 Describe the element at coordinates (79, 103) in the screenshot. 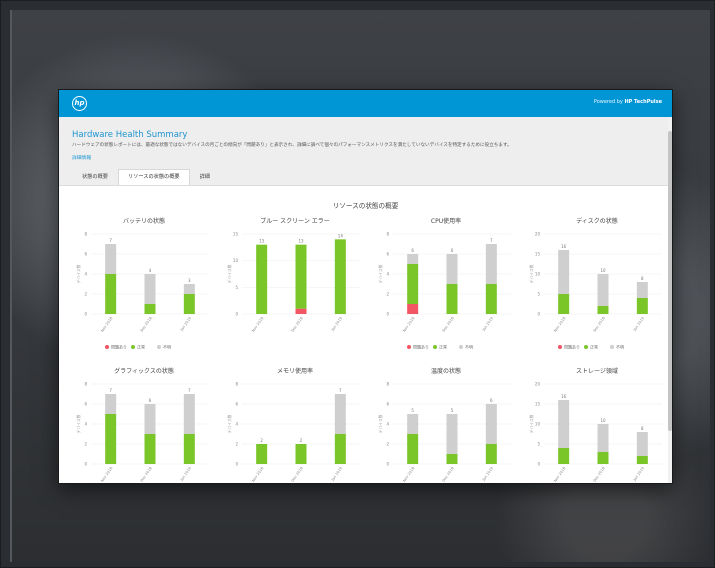

I see `hp-logo-icon: hp` at that location.